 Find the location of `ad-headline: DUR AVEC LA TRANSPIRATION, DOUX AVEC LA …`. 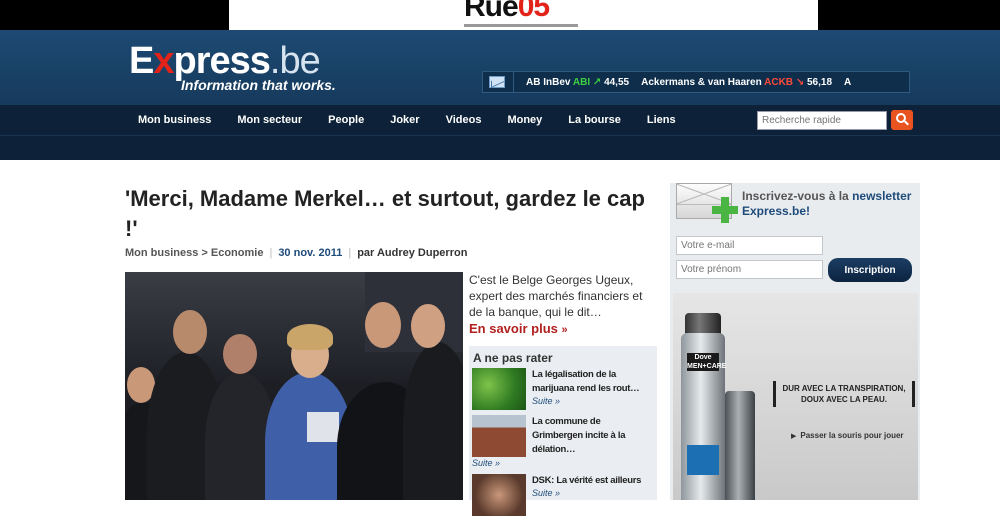

ad-headline: DUR AVEC LA TRANSPIRATION, DOUX AVEC LA … is located at coordinates (844, 394).